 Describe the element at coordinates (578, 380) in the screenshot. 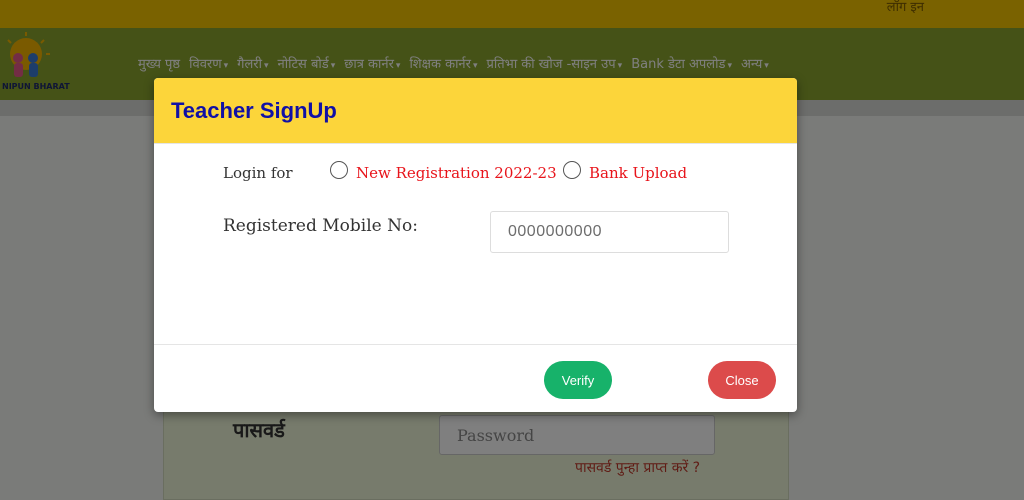

I see `verify-button: Verify` at that location.